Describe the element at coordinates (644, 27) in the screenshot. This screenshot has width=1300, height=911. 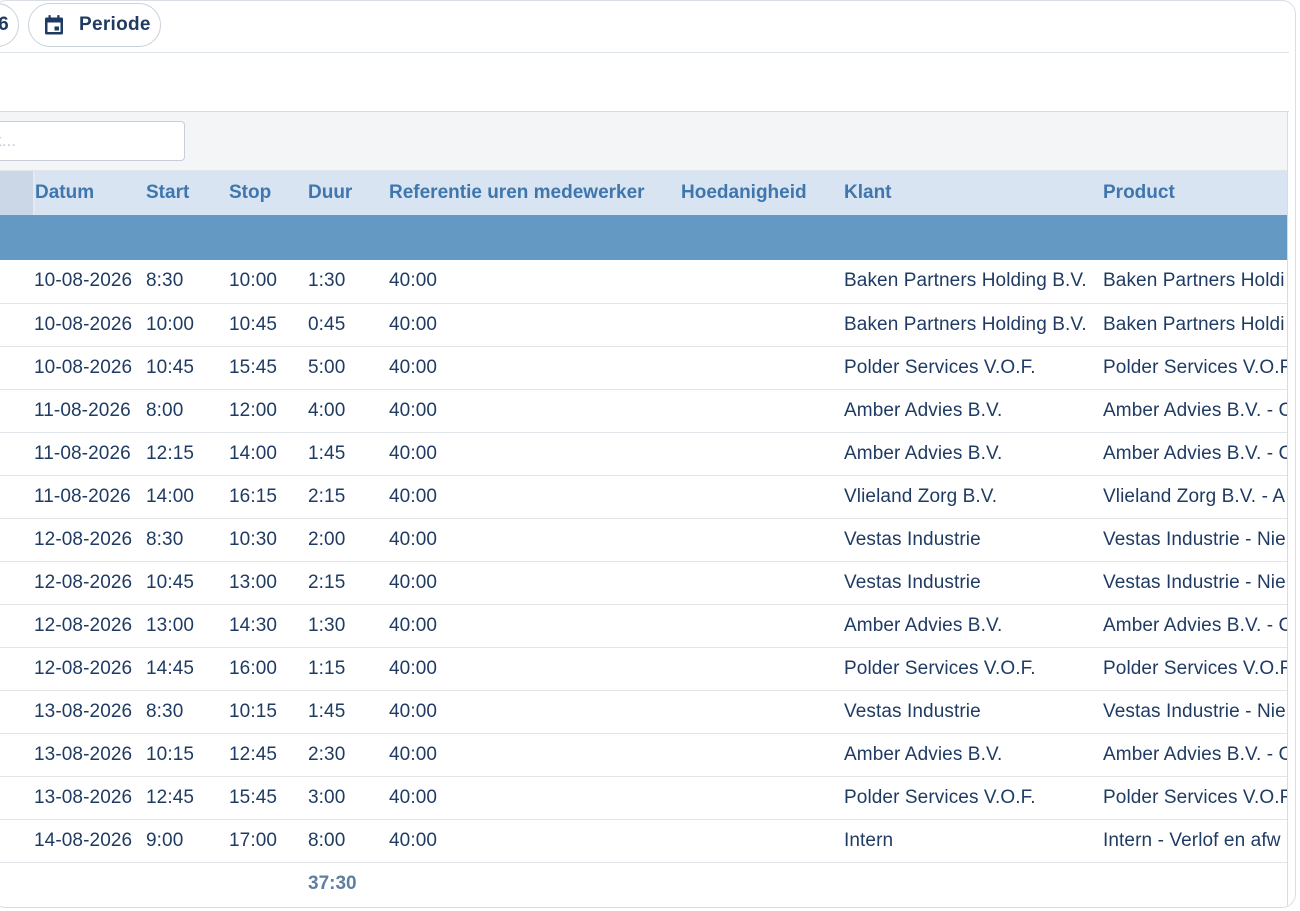
I see `toolbar: 6 Periode` at that location.